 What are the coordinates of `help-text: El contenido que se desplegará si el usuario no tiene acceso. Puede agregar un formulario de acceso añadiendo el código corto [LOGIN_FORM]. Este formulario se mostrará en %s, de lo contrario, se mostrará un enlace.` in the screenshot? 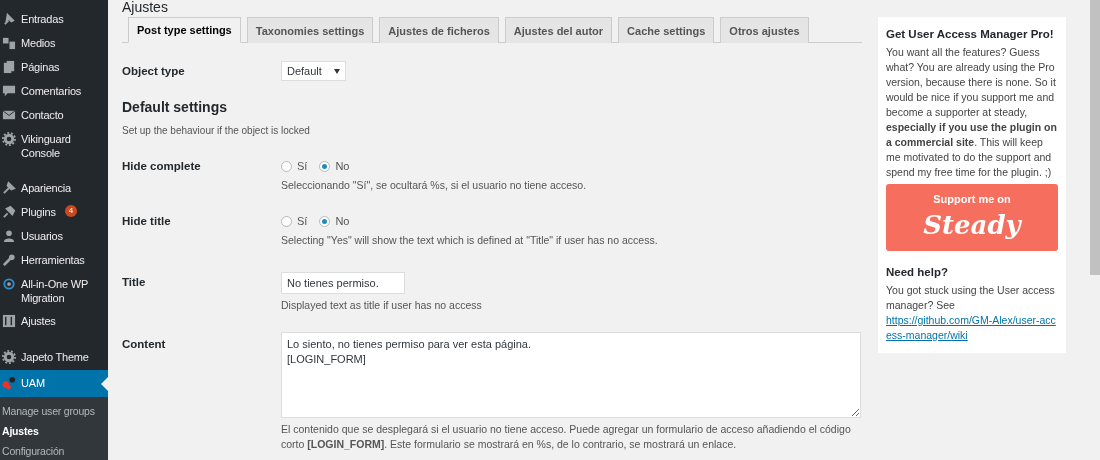 It's located at (566, 437).